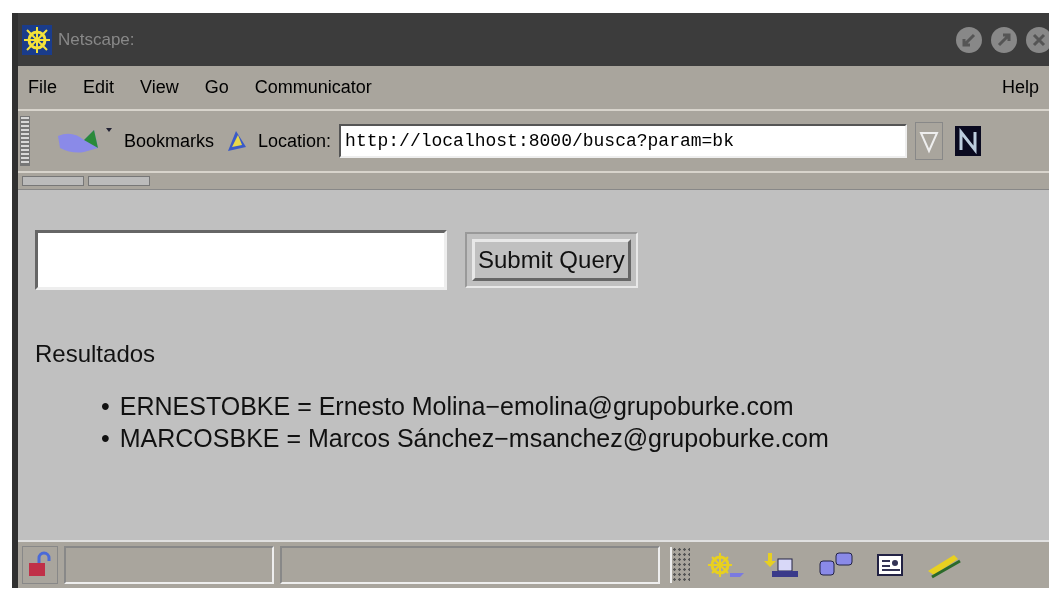 This screenshot has height=595, width=1049. What do you see at coordinates (25, 141) in the screenshot?
I see `toolbar-grip` at bounding box center [25, 141].